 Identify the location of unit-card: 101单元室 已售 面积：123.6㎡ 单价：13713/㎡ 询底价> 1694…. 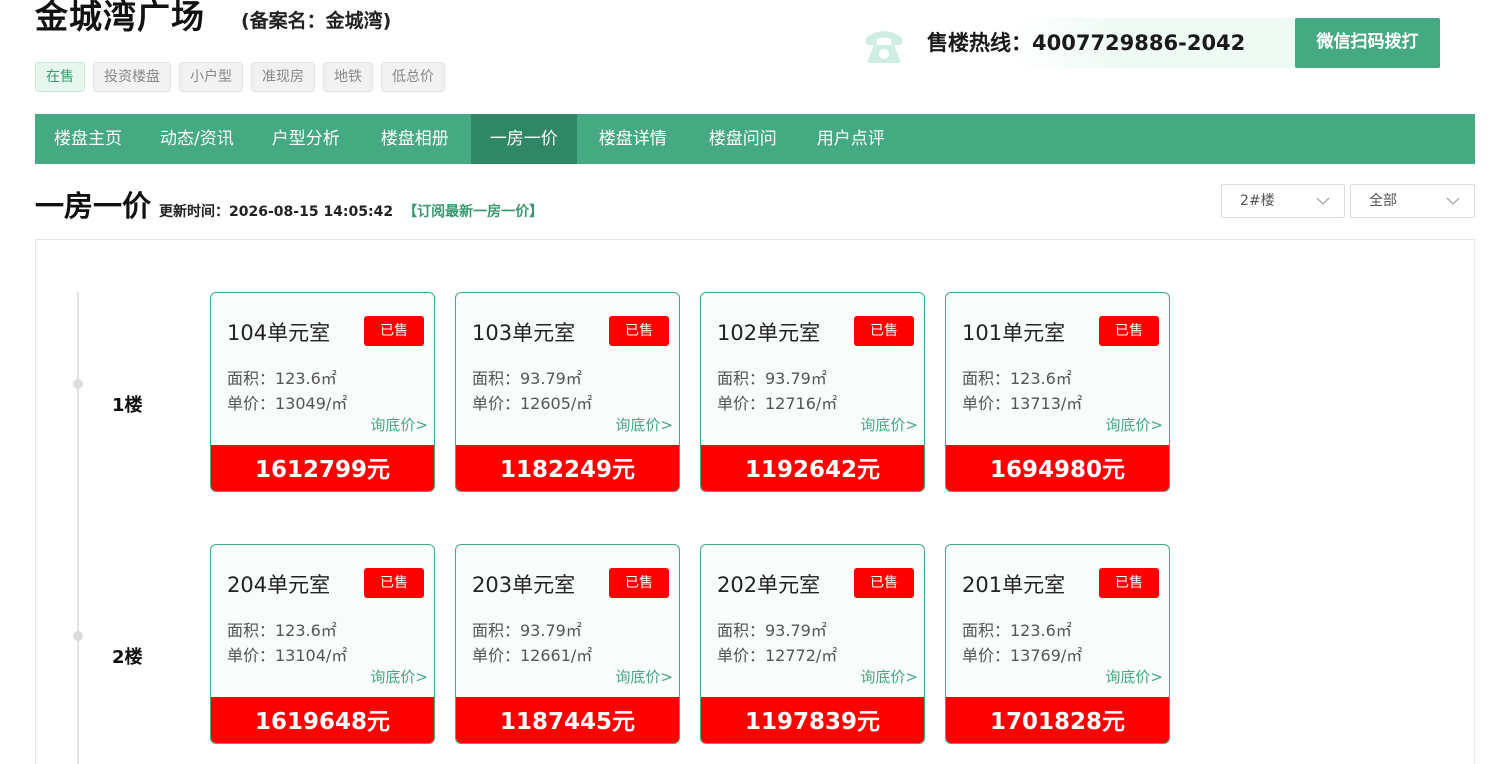
(1057, 392).